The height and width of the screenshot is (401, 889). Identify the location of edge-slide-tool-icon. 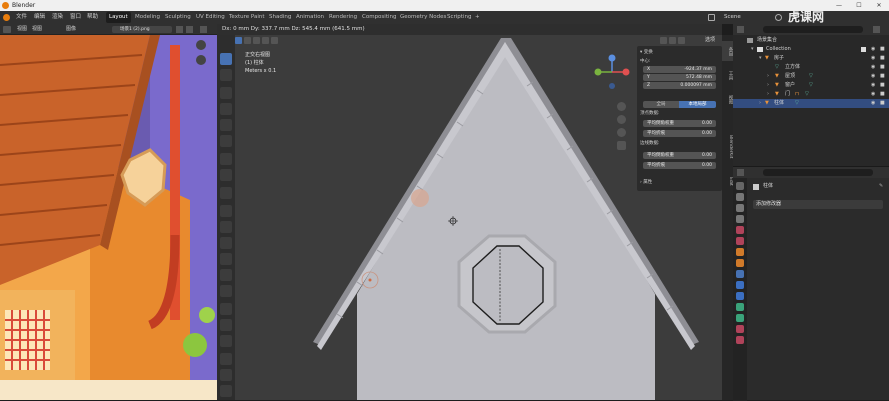
(226, 341).